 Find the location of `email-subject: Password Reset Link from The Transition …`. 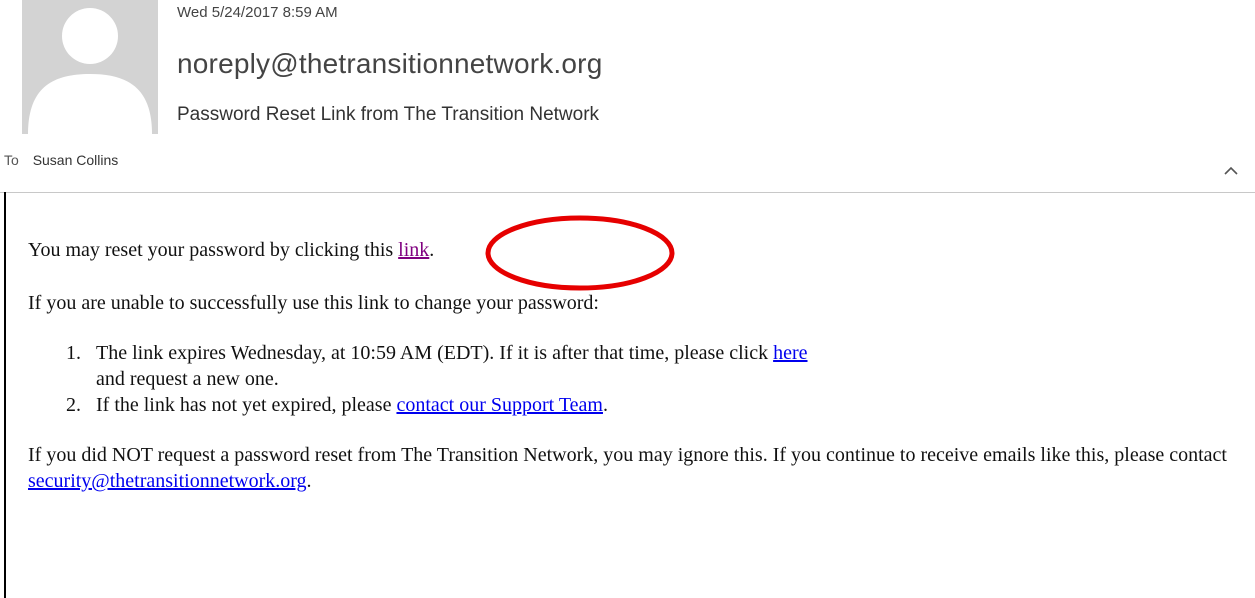

email-subject: Password Reset Link from The Transition … is located at coordinates (388, 114).